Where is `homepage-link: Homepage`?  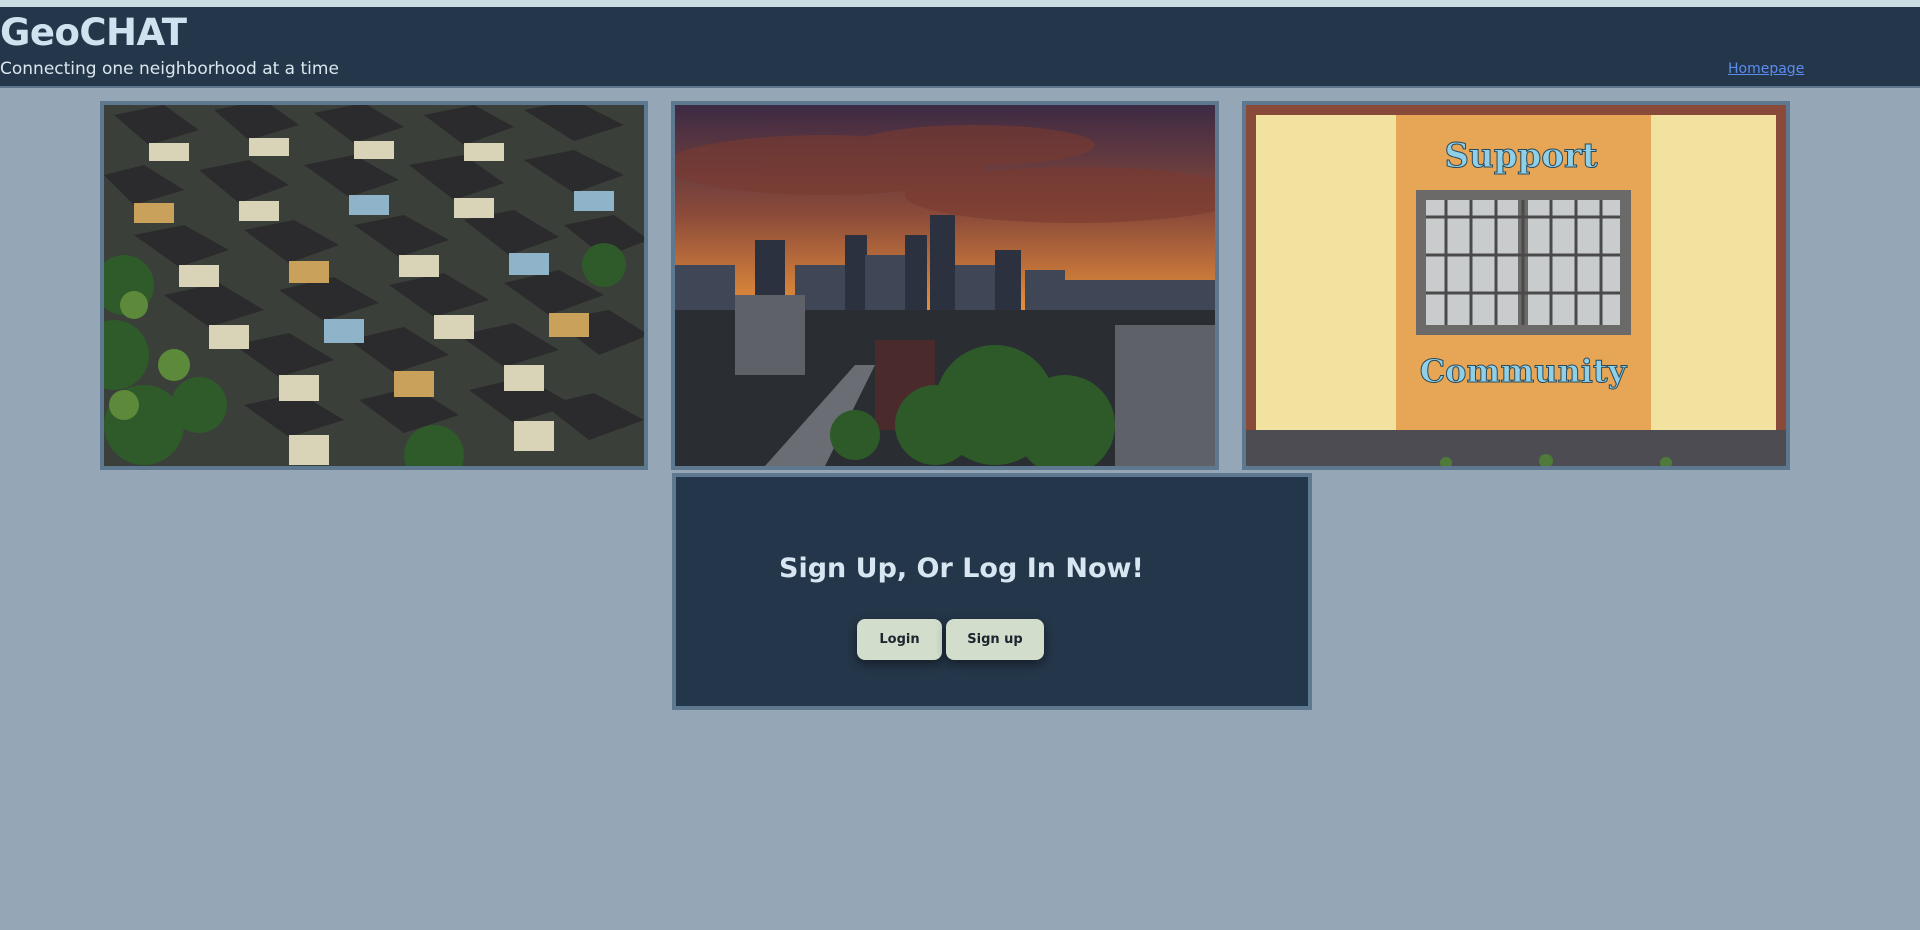
homepage-link: Homepage is located at coordinates (1766, 69).